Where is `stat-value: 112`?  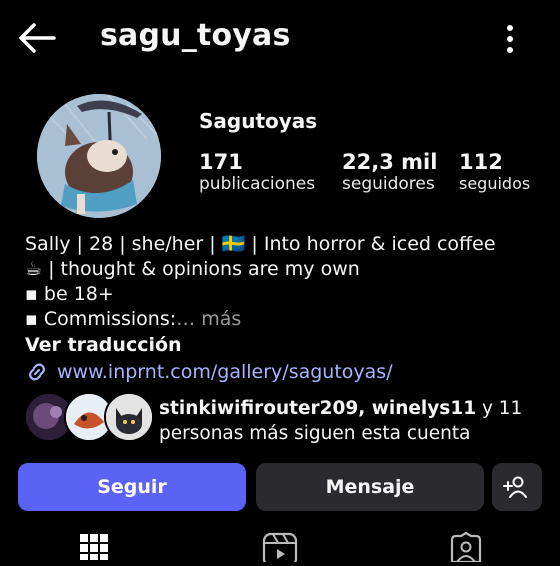 stat-value: 112 is located at coordinates (481, 162).